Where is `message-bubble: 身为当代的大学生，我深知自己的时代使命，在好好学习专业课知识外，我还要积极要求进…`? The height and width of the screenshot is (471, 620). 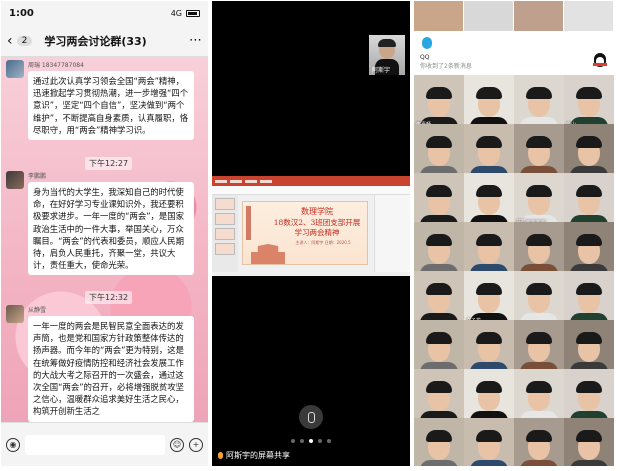
message-bubble: 身为当代的大学生，我深知自己的时代使命，在好好学习专业课知识外，我还要积极要求进… is located at coordinates (111, 229).